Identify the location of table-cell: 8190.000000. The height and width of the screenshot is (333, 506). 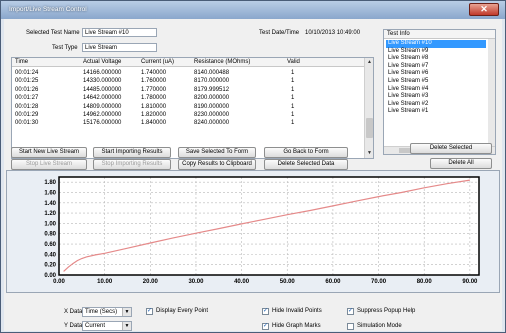
(212, 106).